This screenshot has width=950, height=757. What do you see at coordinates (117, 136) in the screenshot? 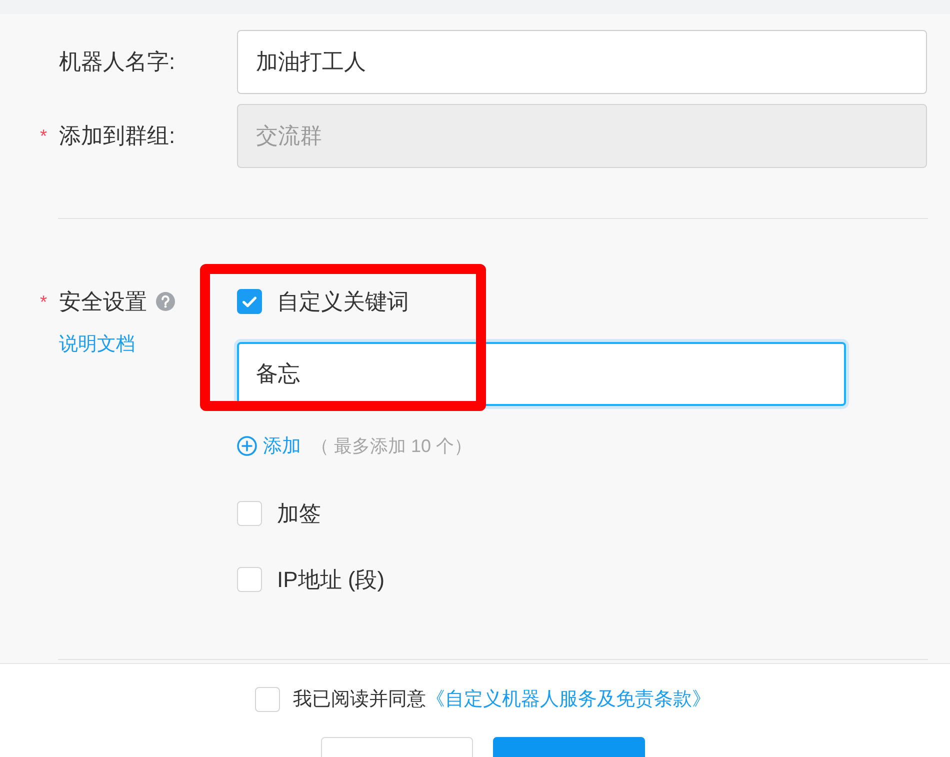
I see `field-label: 添加到群组:` at bounding box center [117, 136].